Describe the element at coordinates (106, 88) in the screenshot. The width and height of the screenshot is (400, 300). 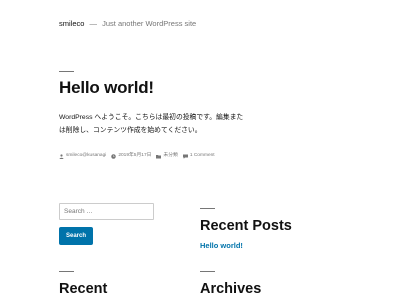
I see `post-title: Hello world!` at that location.